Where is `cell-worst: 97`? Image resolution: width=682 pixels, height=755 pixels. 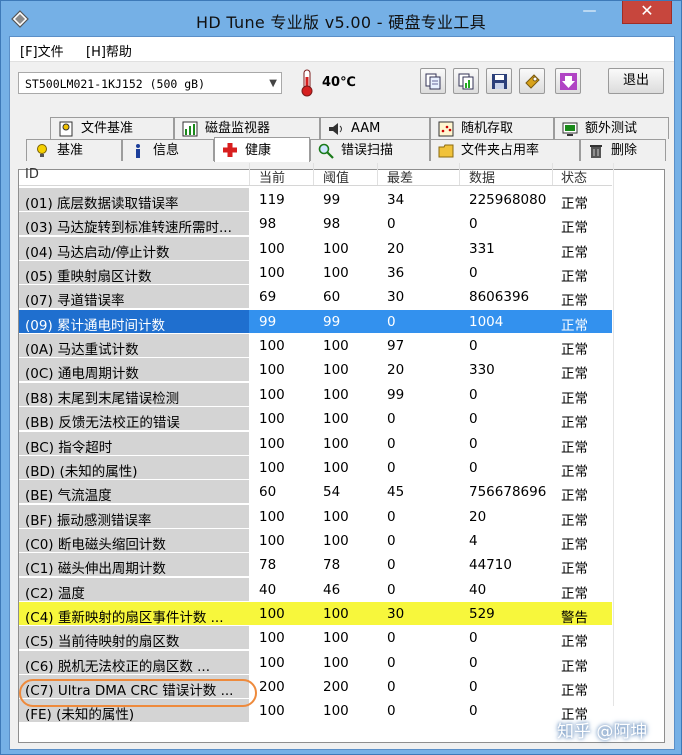
cell-worst: 97 is located at coordinates (396, 346).